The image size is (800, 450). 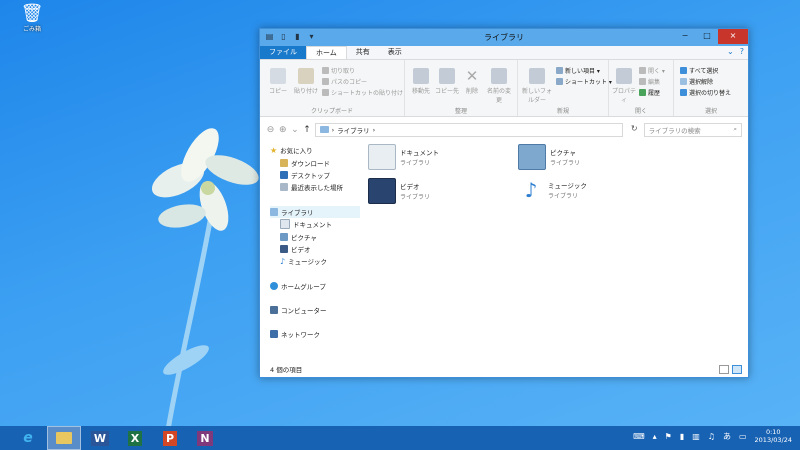 I want to click on library-pictures: ピクチャ ライブラリ, so click(x=549, y=157).